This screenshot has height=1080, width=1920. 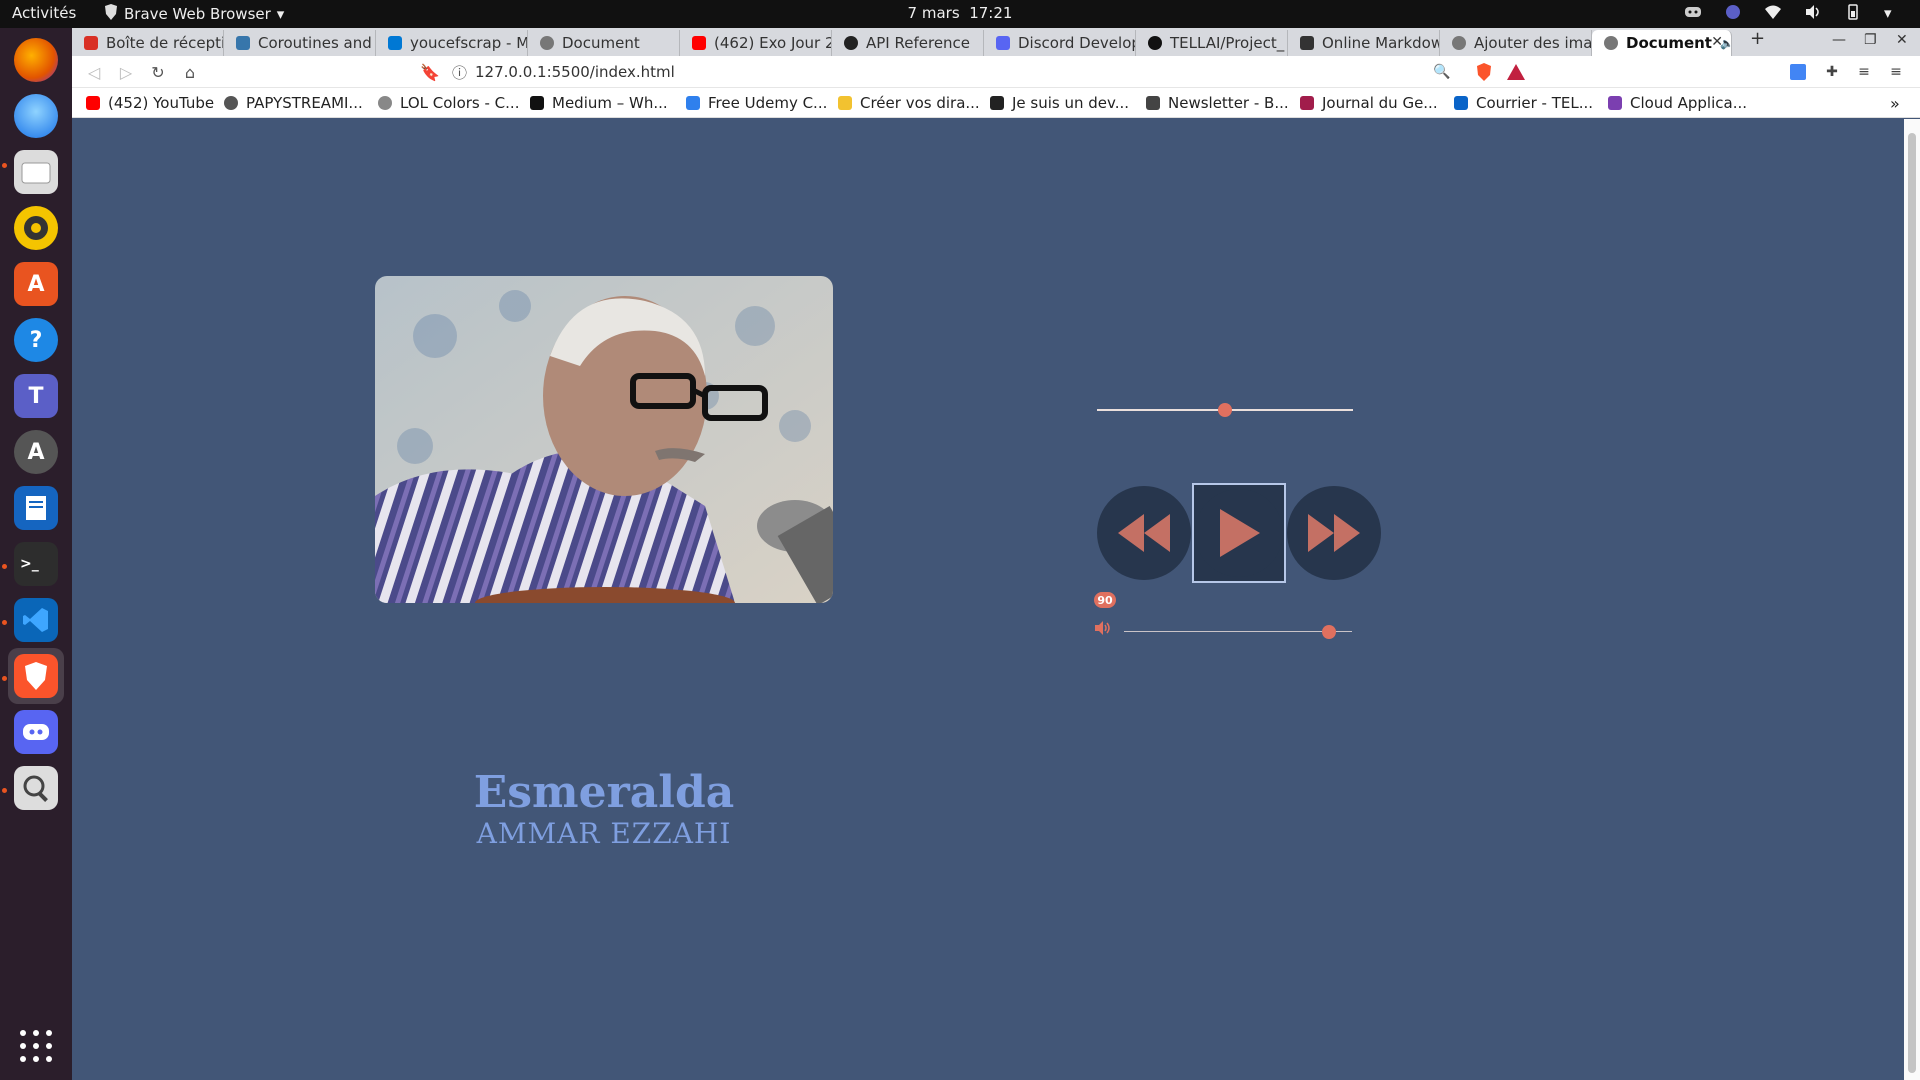 I want to click on help-icon: ?, so click(x=36, y=340).